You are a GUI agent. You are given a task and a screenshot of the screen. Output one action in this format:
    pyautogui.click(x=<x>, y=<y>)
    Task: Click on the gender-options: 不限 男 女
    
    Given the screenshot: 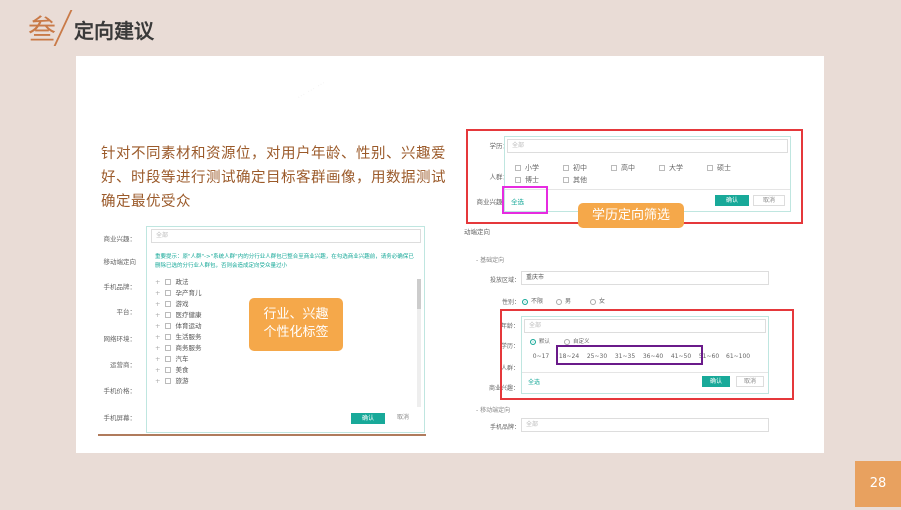 What is the action you would take?
    pyautogui.click(x=573, y=300)
    